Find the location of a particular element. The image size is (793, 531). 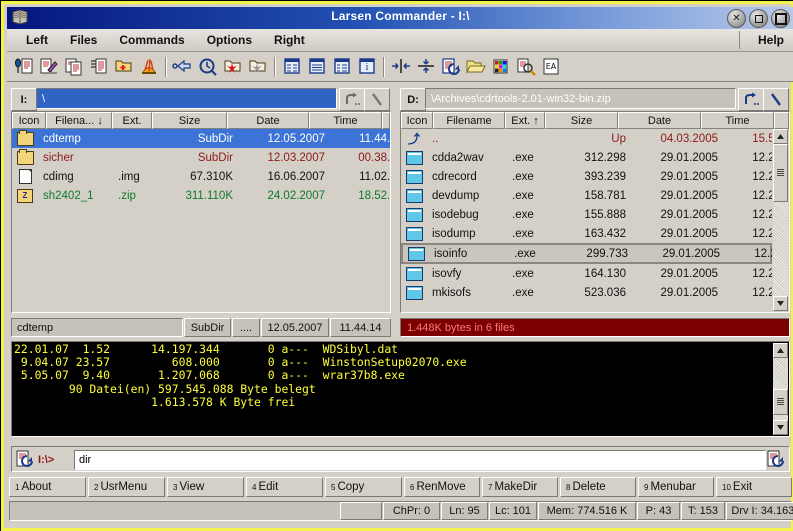

right-up-dir-button is located at coordinates (751, 99).